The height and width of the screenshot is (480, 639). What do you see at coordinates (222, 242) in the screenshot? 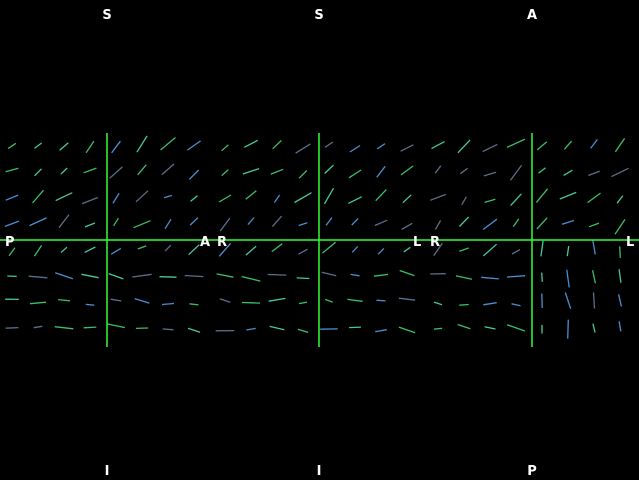
I see `coronal-left-label: R` at bounding box center [222, 242].